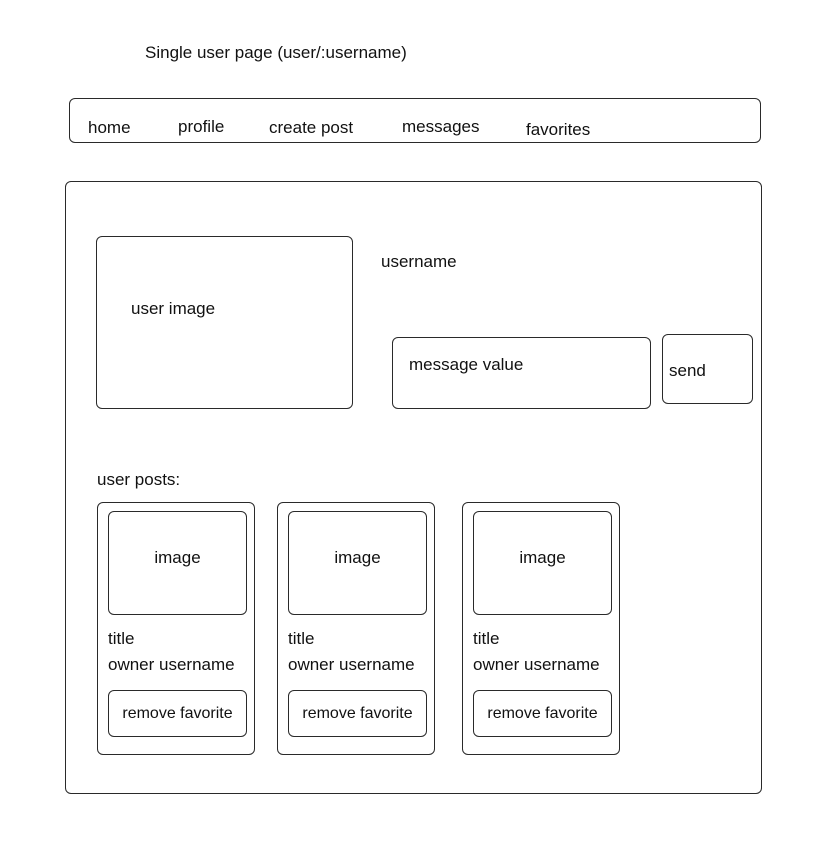 This screenshot has width=822, height=856. I want to click on nav-item-profile: profile, so click(201, 127).